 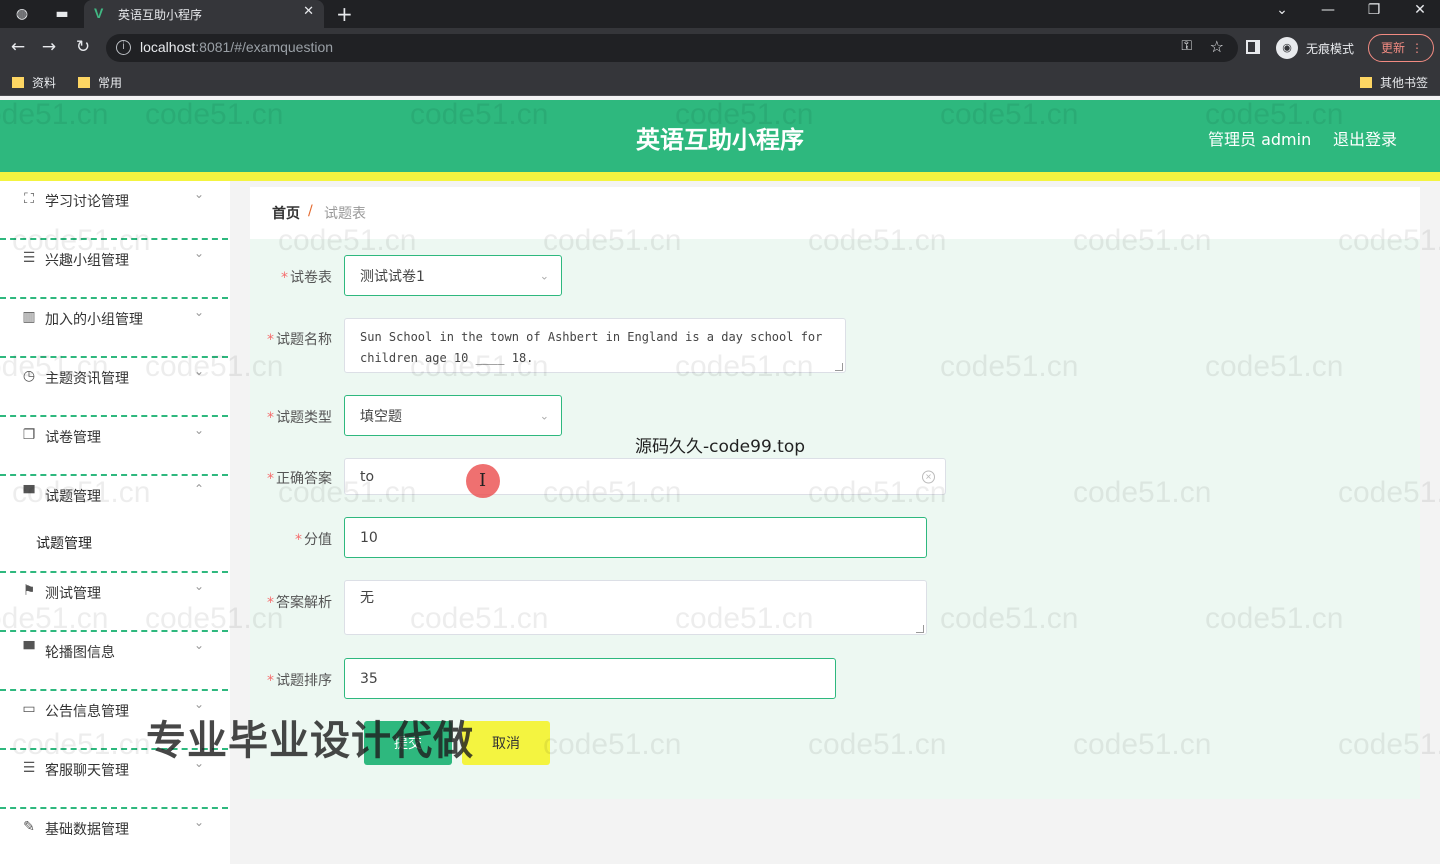 What do you see at coordinates (29, 199) in the screenshot?
I see `expand-icon: ⛶` at bounding box center [29, 199].